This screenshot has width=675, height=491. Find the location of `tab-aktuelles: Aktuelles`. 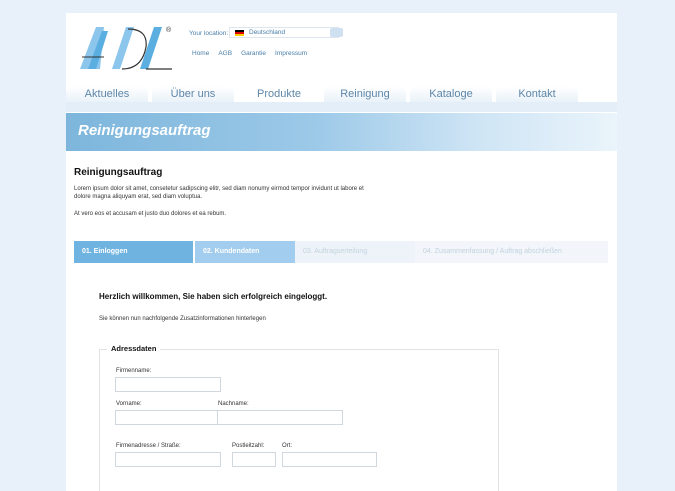

tab-aktuelles: Aktuelles is located at coordinates (107, 94).